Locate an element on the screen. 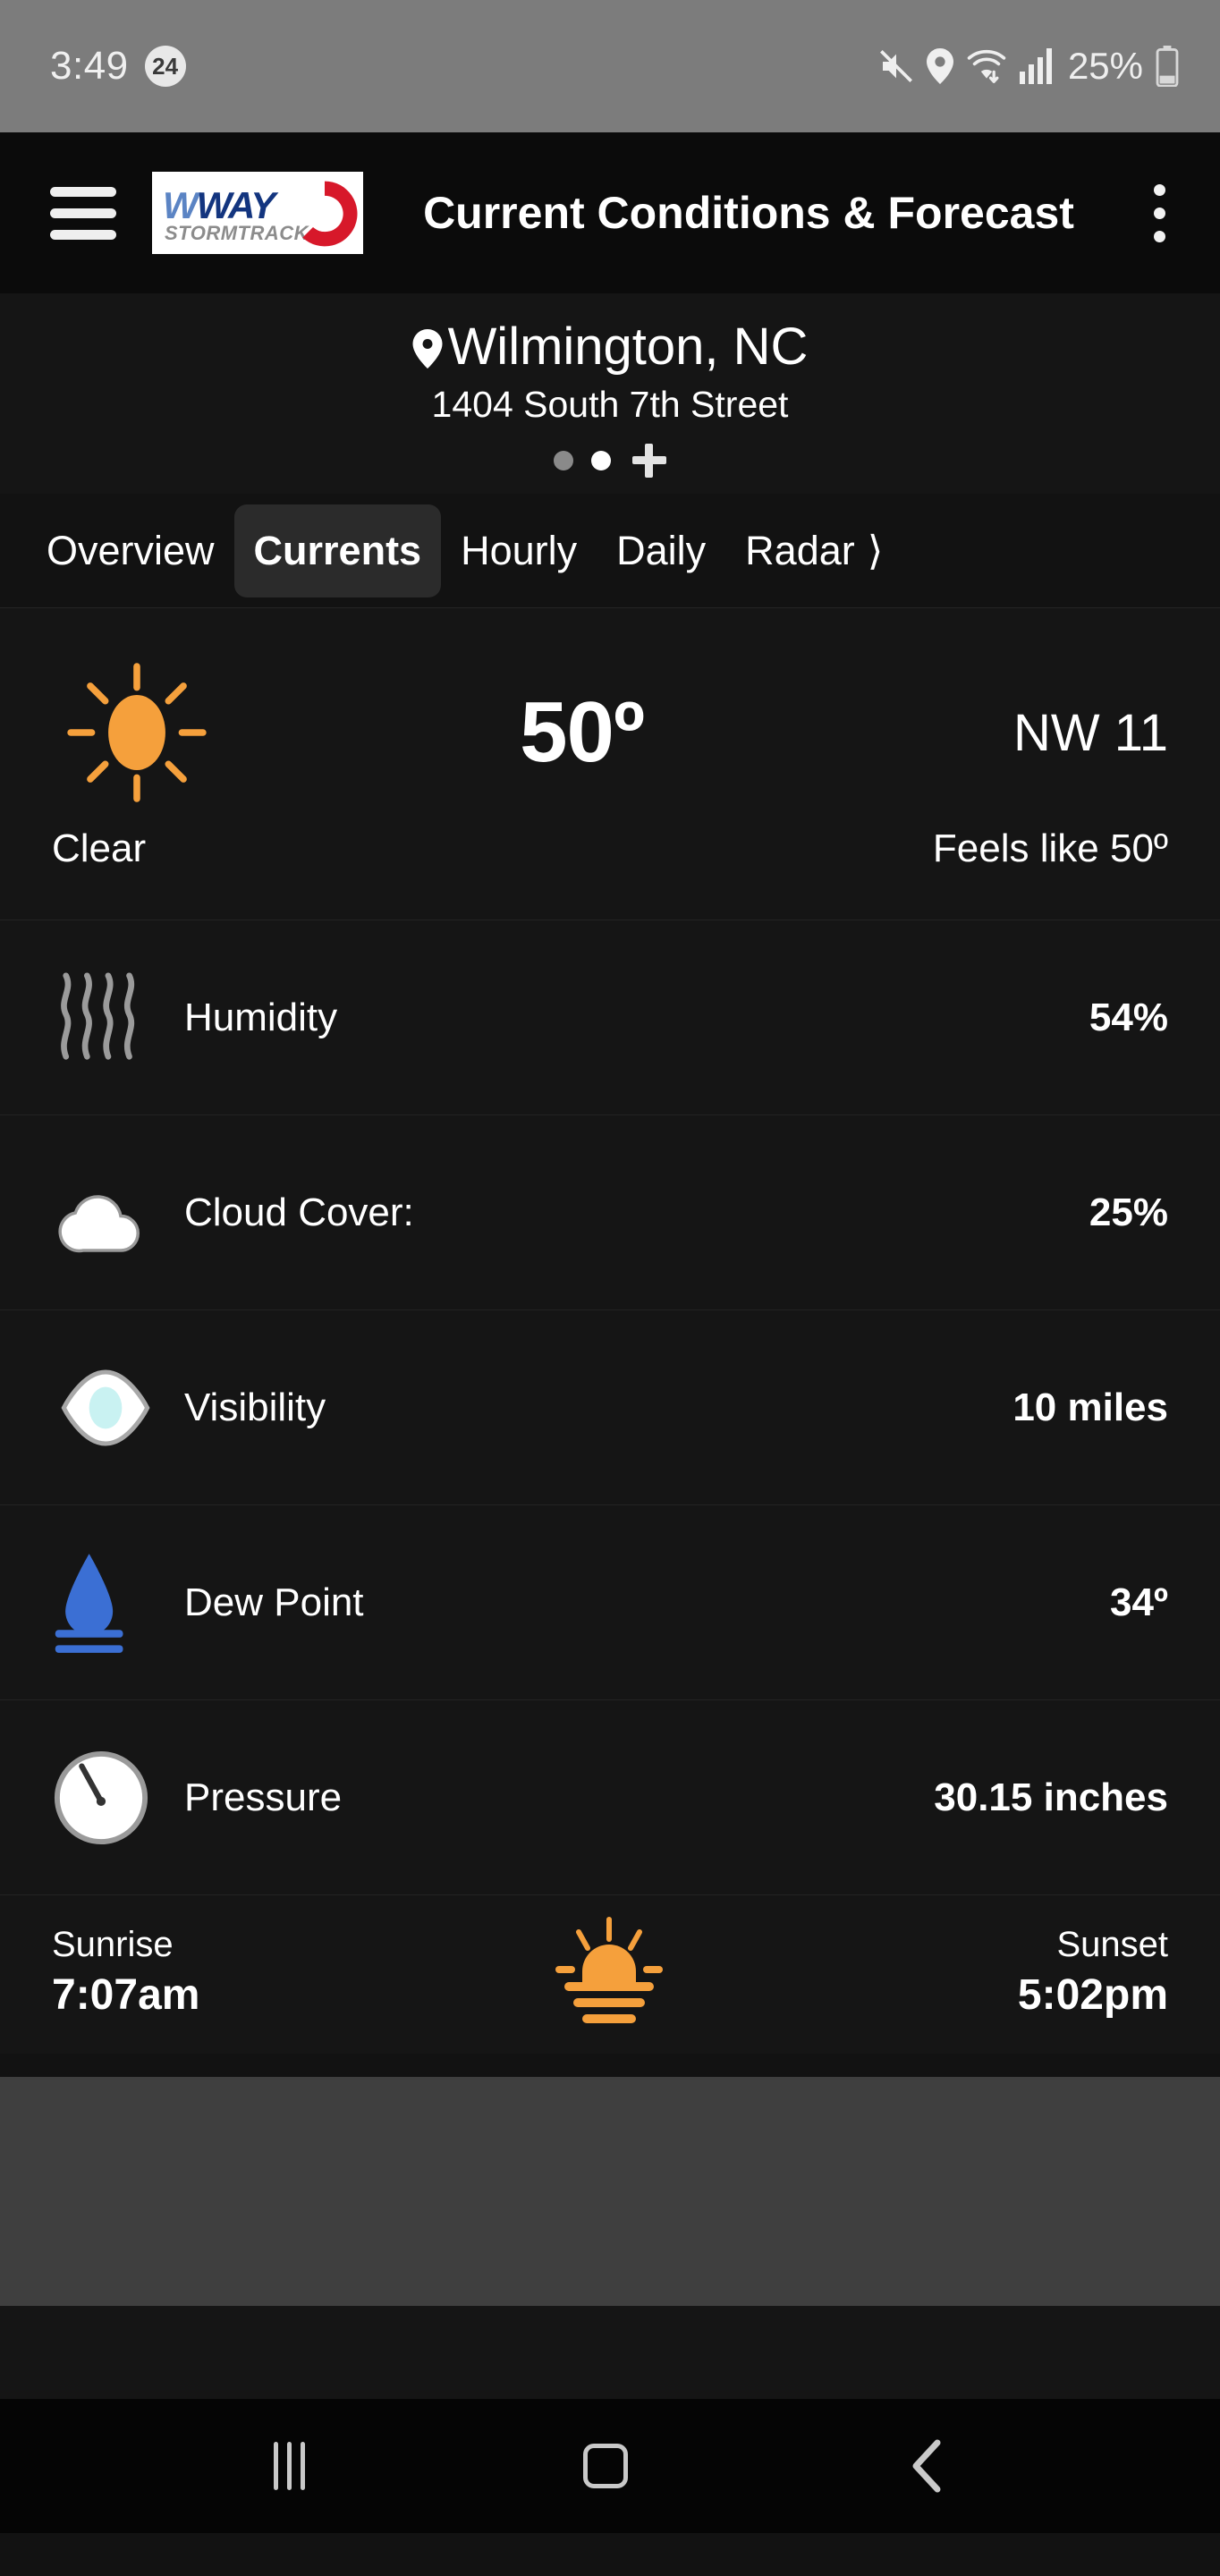 This screenshot has height=2576, width=1220. home-icon is located at coordinates (606, 2466).